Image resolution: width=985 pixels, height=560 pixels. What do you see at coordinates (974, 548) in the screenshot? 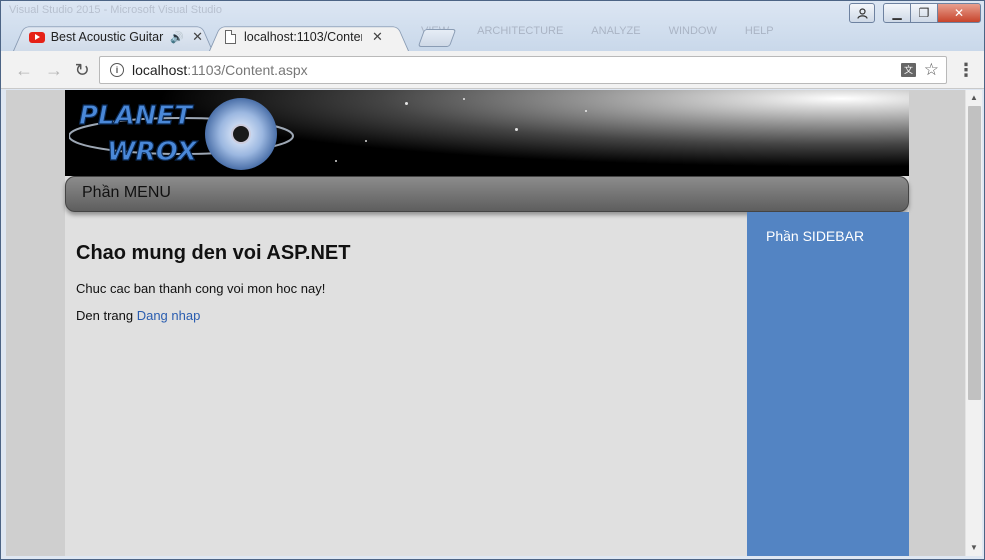
I see `scroll-down-arrow-icon: ▼` at bounding box center [974, 548].